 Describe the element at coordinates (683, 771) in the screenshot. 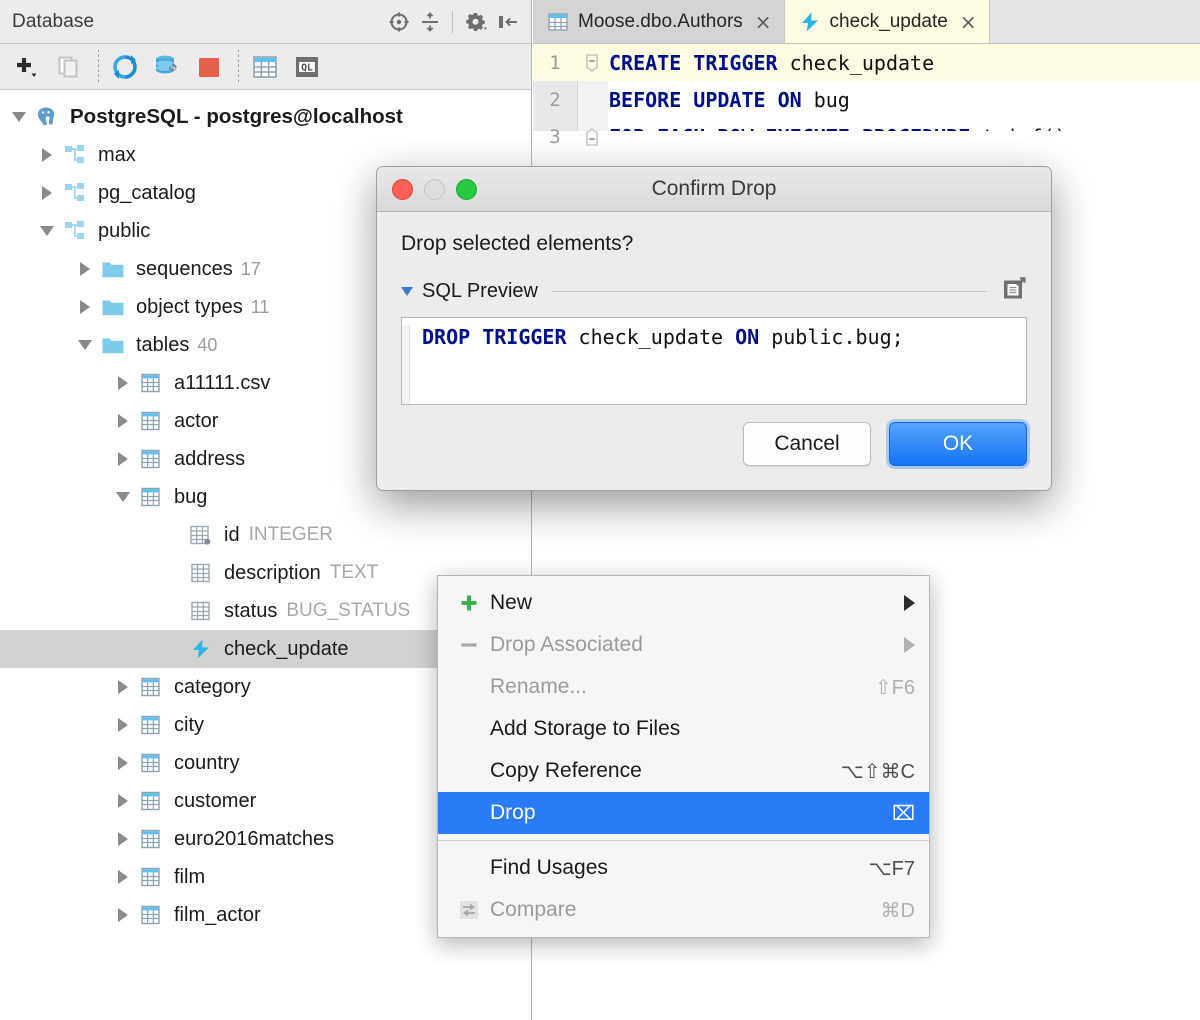

I see `menu-item-copy-reference: Copy Reference ⌥⇧⌘C` at that location.